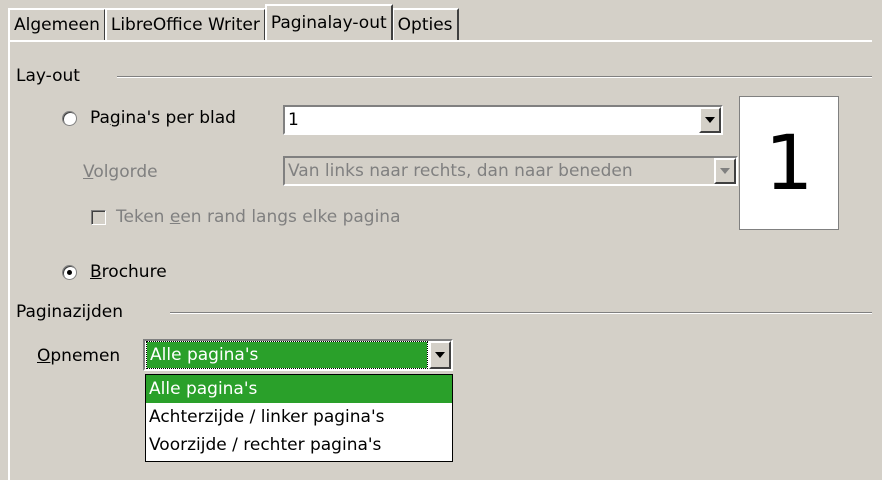 The image size is (882, 480). I want to click on layout-group-title: Lay-out, so click(48, 76).